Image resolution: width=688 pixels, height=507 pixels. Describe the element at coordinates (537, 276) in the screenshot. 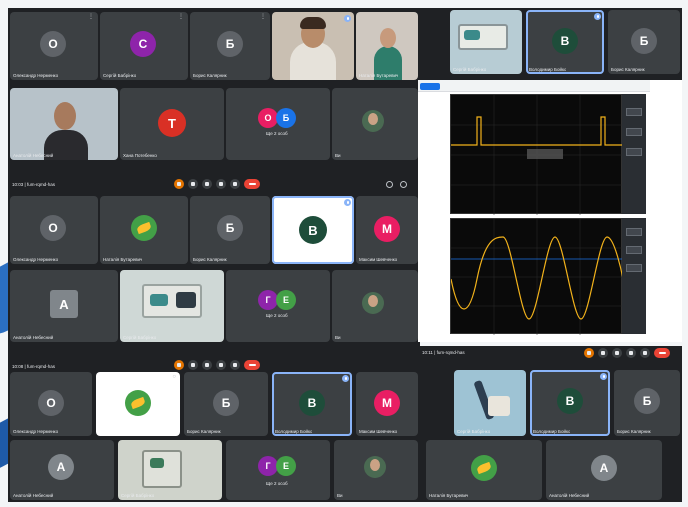

I see `scope-display-bottom` at that location.